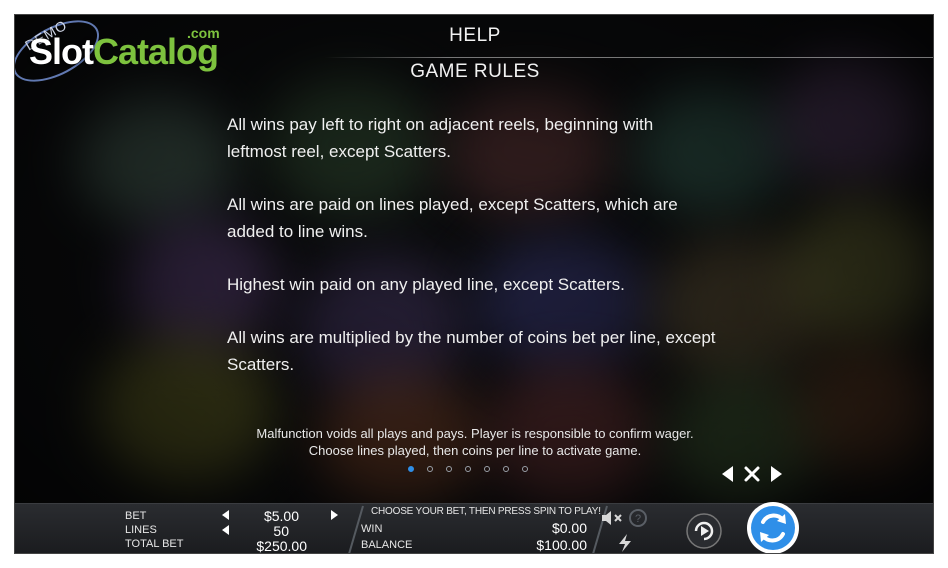 This screenshot has height=568, width=948. What do you see at coordinates (372, 529) in the screenshot?
I see `win-label: WIN` at bounding box center [372, 529].